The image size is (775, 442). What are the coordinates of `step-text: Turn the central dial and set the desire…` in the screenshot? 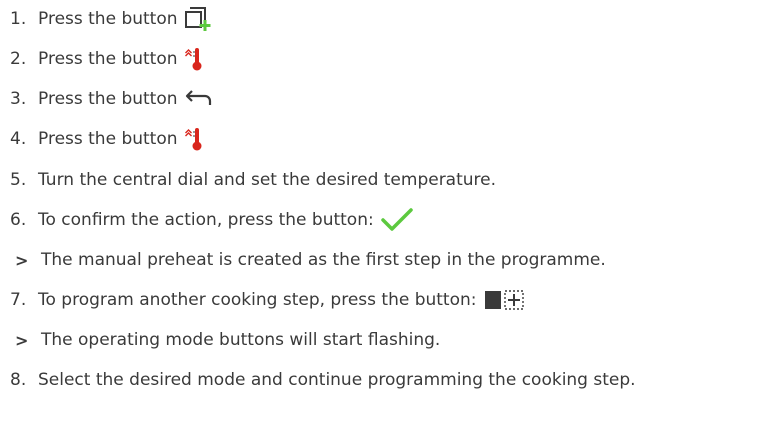 It's located at (267, 180).